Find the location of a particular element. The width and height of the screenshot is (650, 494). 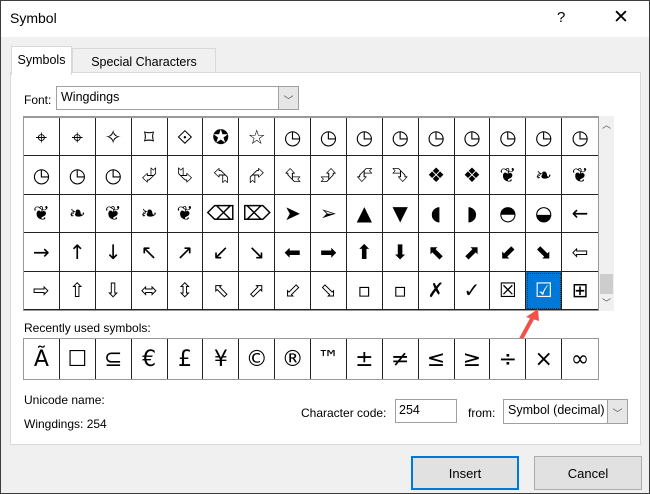

recent-symbol-cell: × is located at coordinates (544, 359).